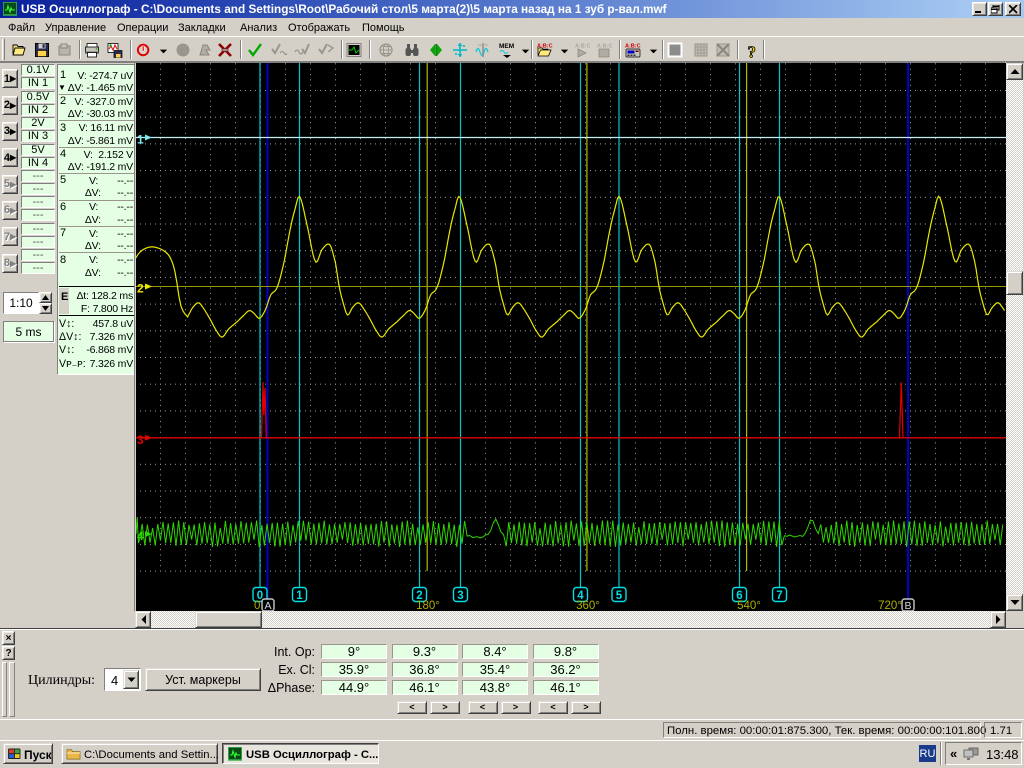 Image resolution: width=1024 pixels, height=768 pixels. What do you see at coordinates (140, 536) in the screenshot?
I see `svg-text: 4` at bounding box center [140, 536].